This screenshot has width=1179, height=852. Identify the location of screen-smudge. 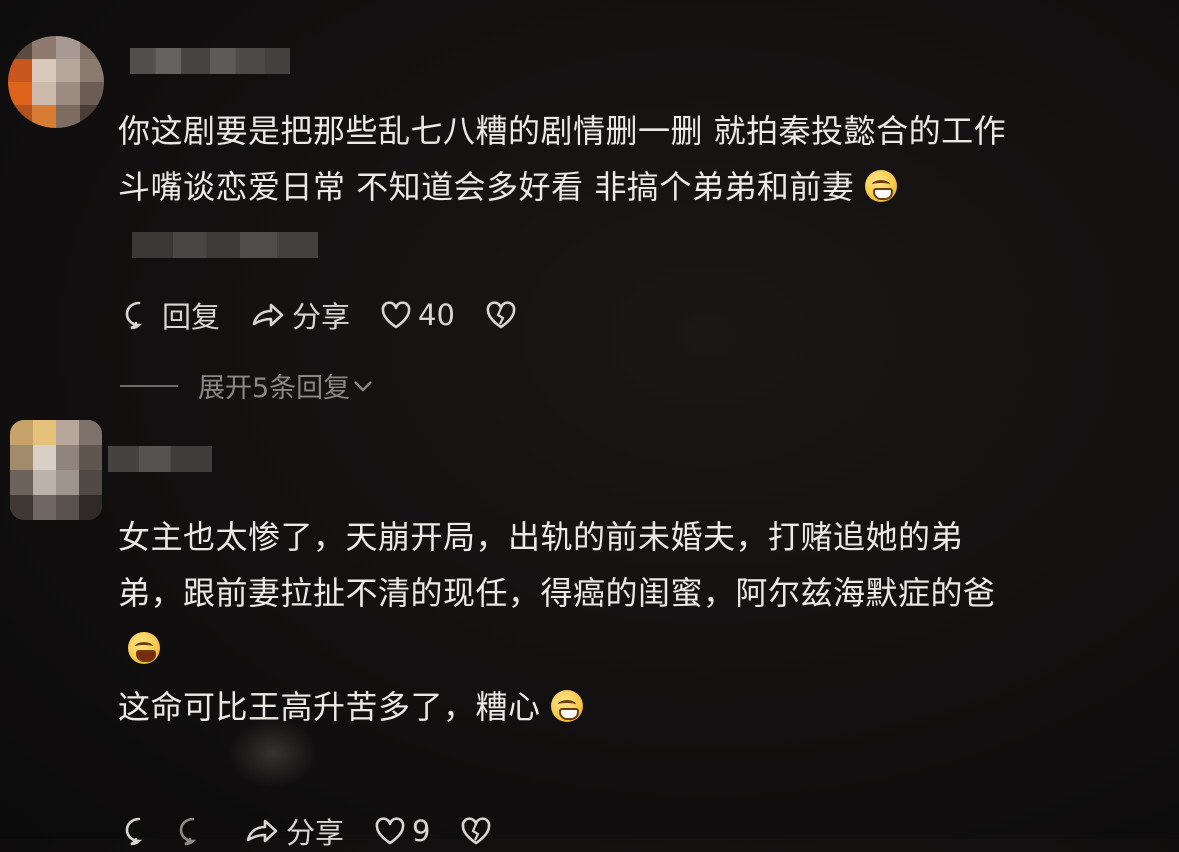
(273, 753).